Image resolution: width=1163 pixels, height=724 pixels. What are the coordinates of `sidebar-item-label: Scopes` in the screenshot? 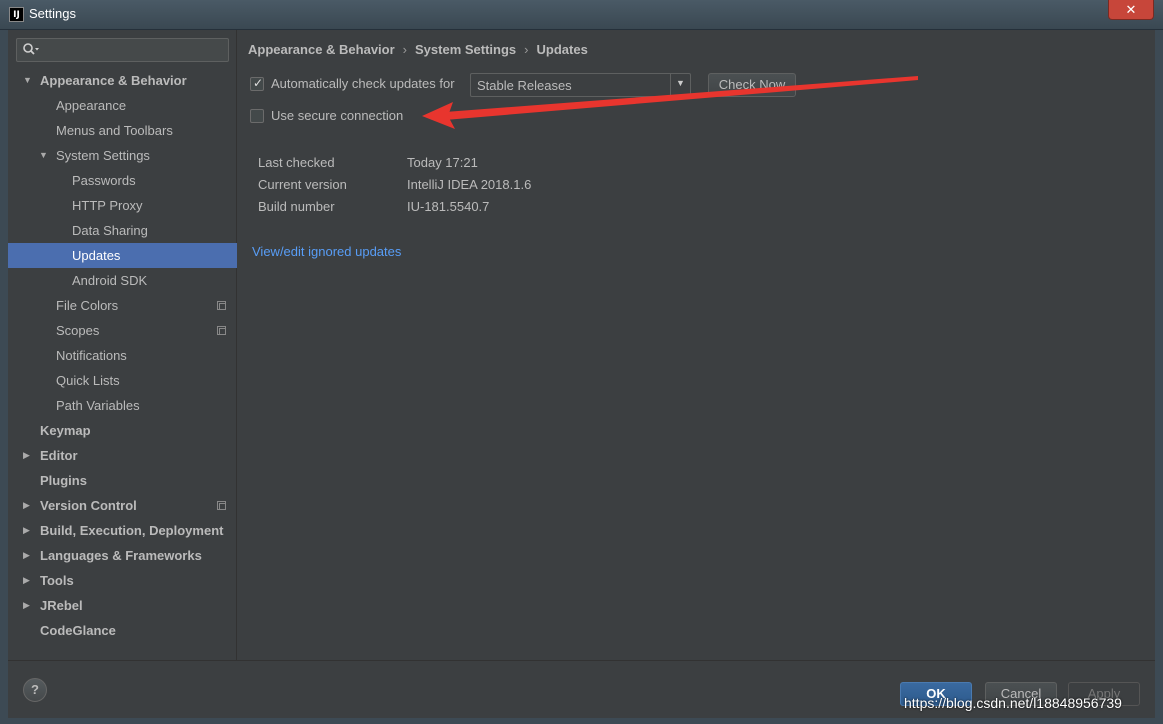 It's located at (78, 330).